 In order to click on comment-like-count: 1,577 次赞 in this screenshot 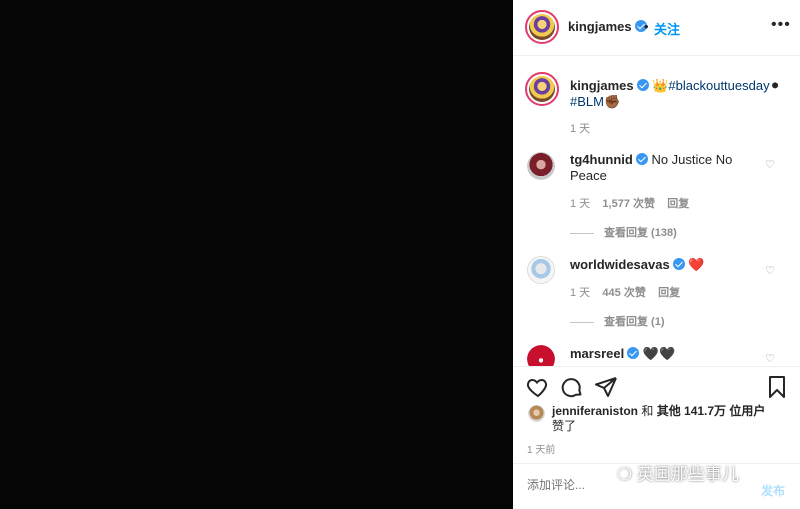, I will do `click(628, 204)`.